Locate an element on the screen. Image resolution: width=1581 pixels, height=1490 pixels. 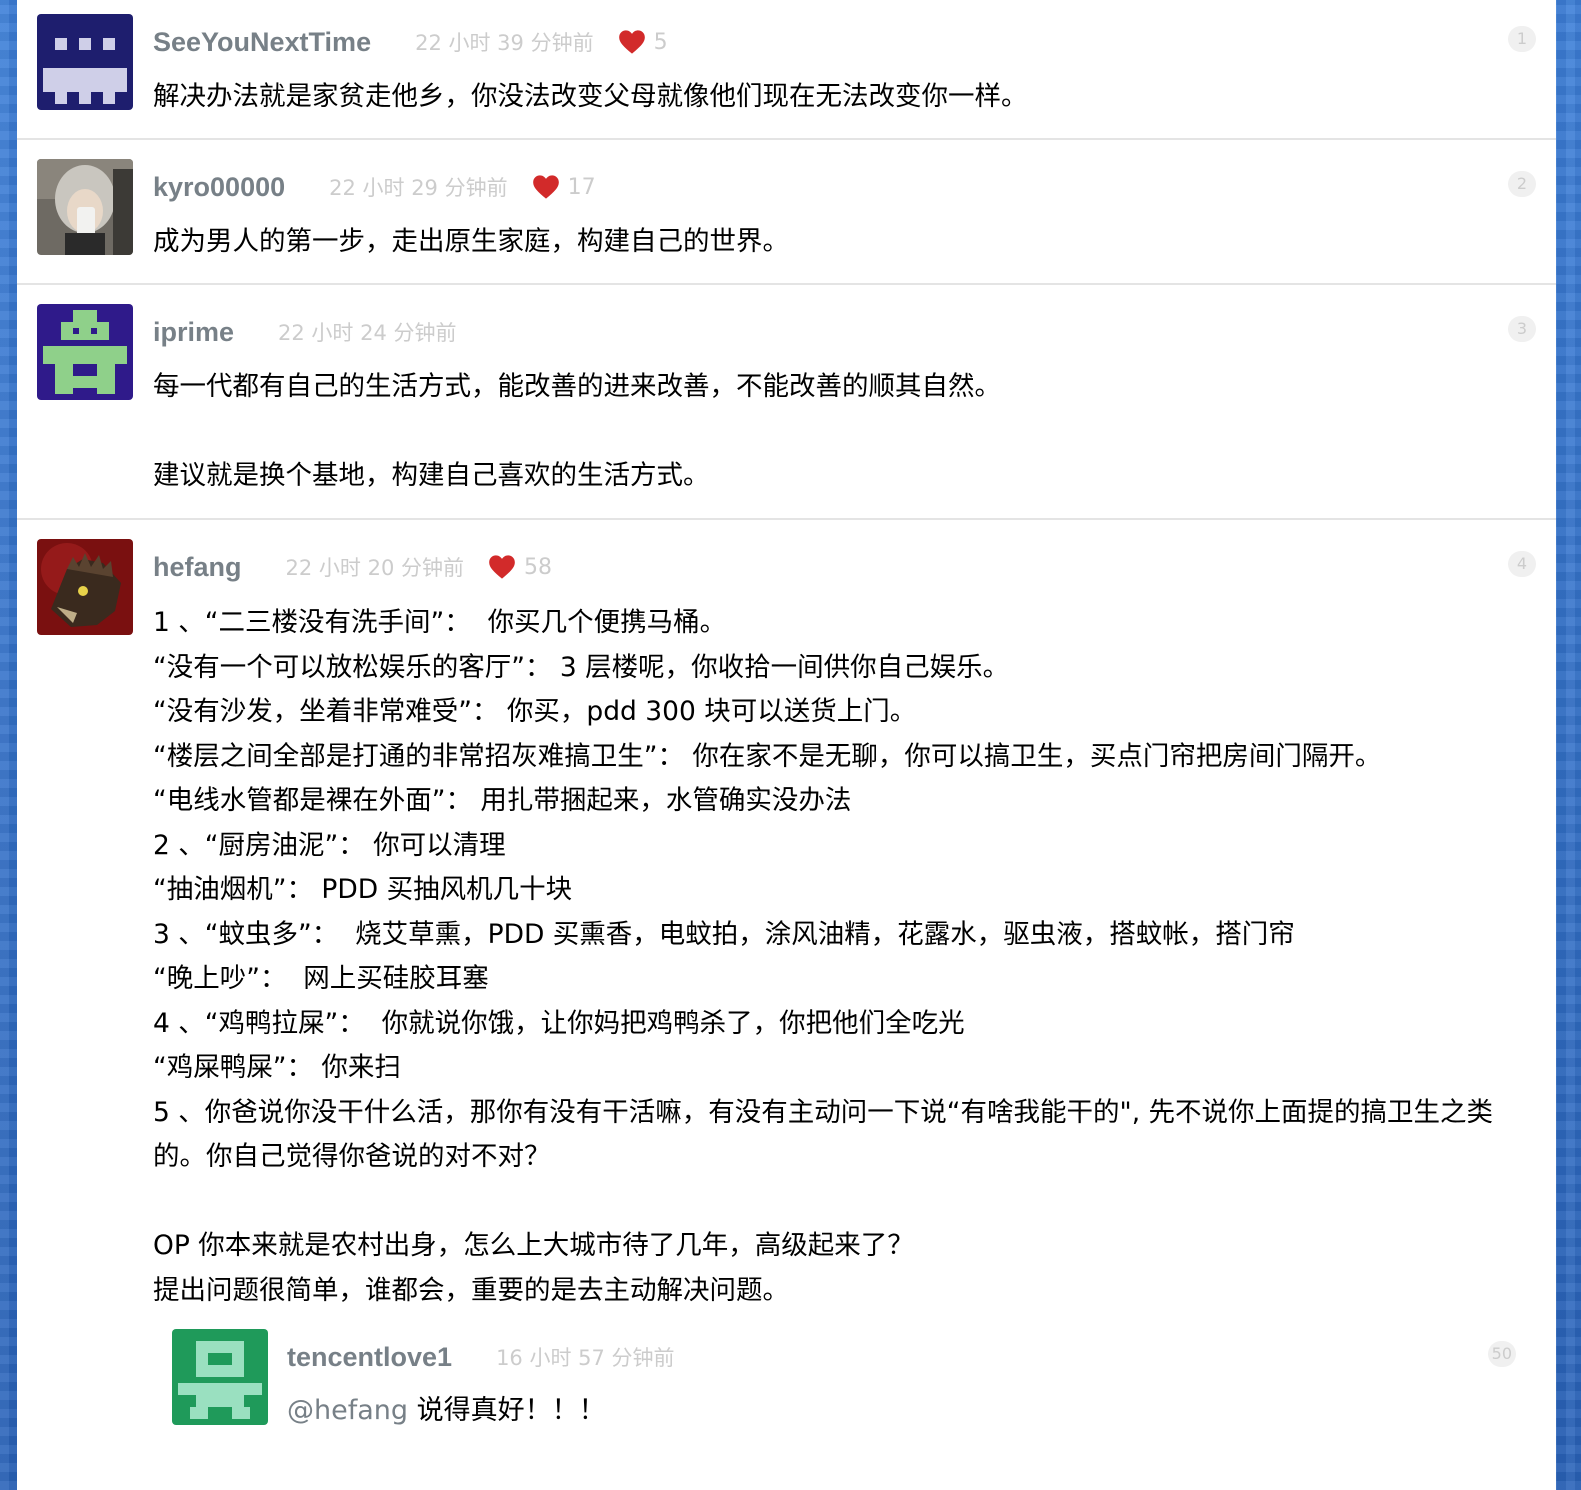
pixel-avatar-navy-icon is located at coordinates (85, 62).